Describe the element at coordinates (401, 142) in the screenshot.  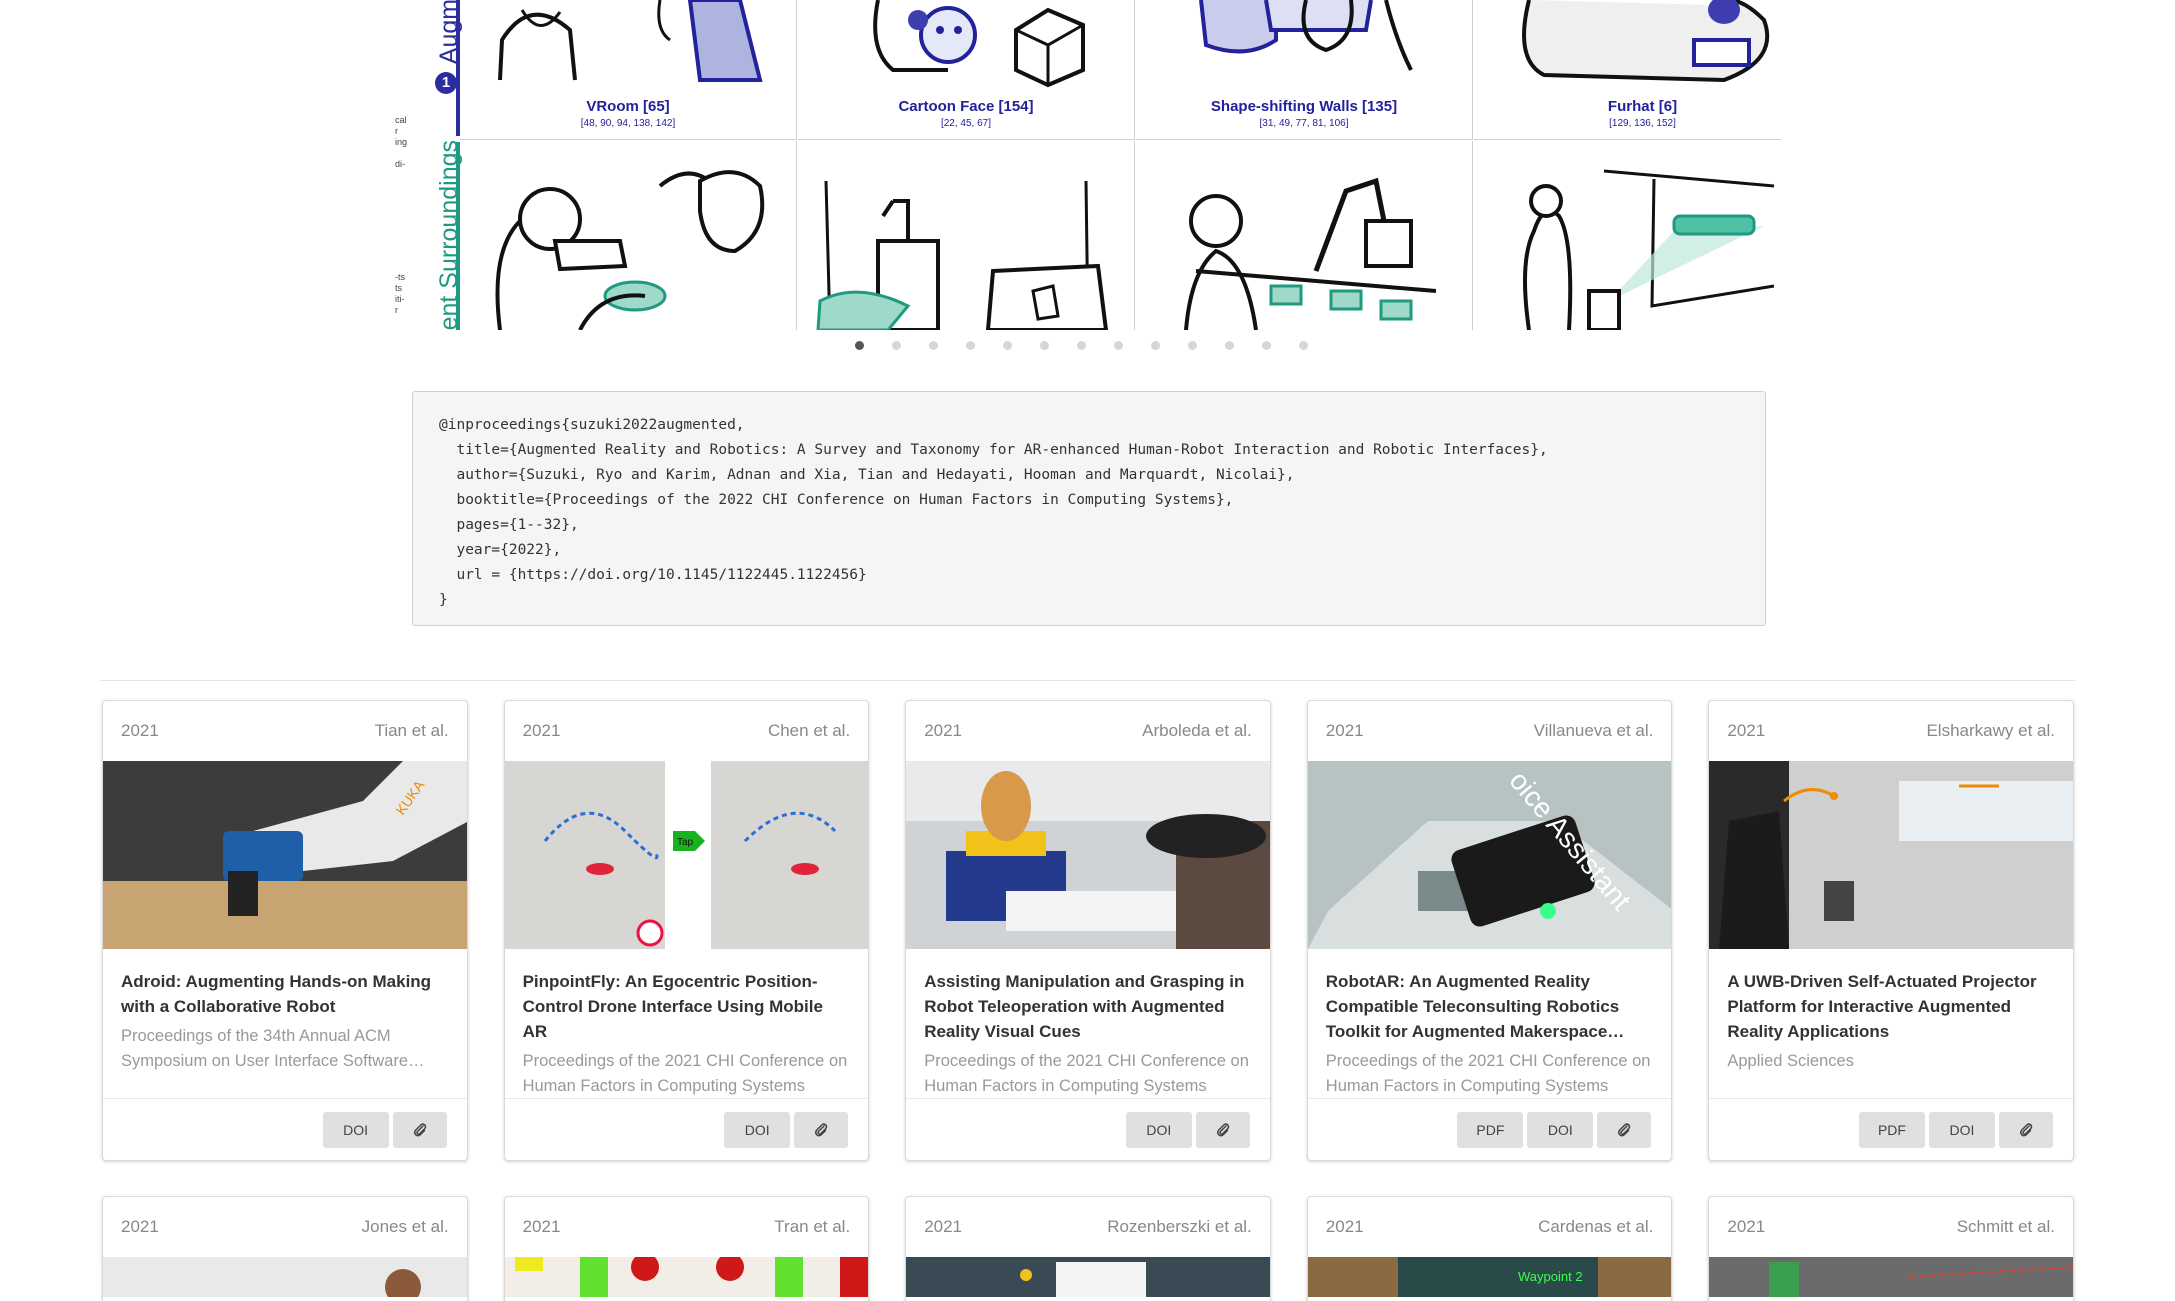
I see `side-text-fragment: cal r ing di-` at that location.